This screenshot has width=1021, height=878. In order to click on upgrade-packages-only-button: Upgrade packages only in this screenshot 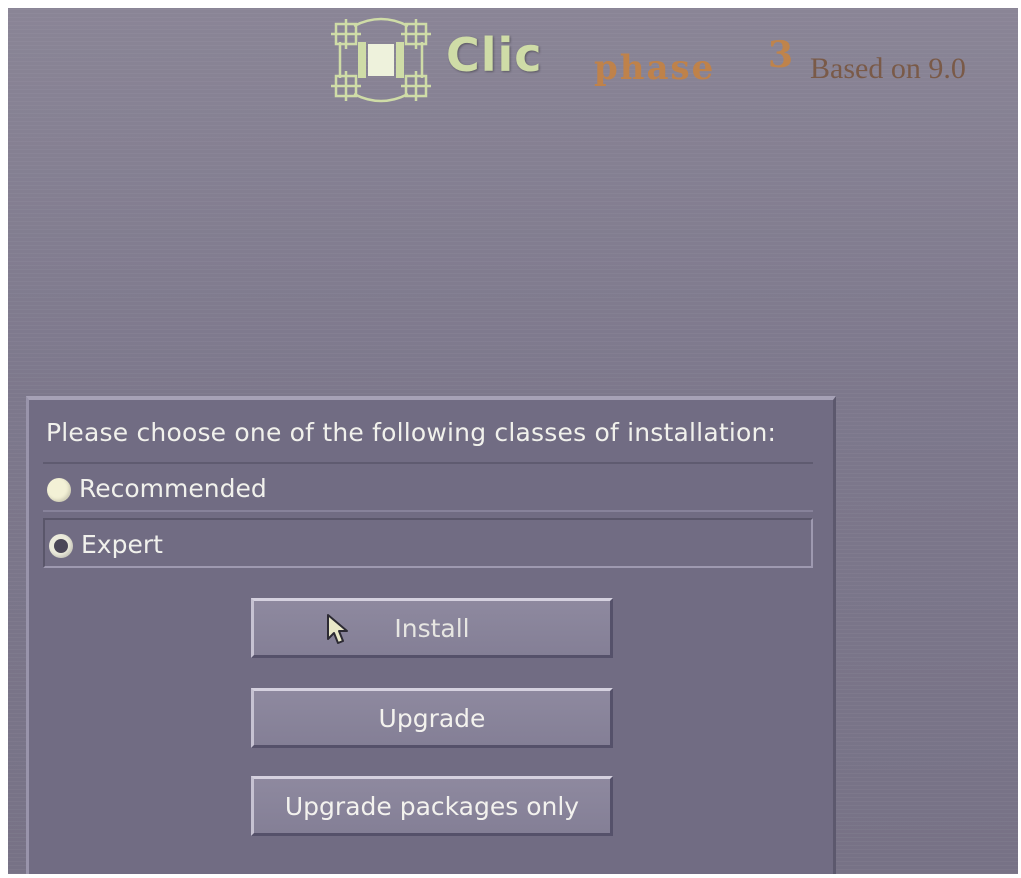, I will do `click(432, 806)`.